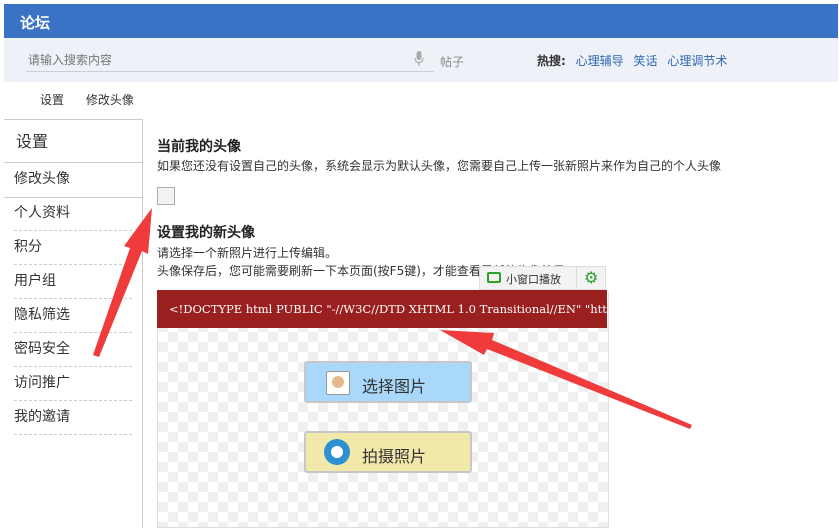 This screenshot has width=839, height=528. Describe the element at coordinates (35, 22) in the screenshot. I see `forum-title: 论坛` at that location.